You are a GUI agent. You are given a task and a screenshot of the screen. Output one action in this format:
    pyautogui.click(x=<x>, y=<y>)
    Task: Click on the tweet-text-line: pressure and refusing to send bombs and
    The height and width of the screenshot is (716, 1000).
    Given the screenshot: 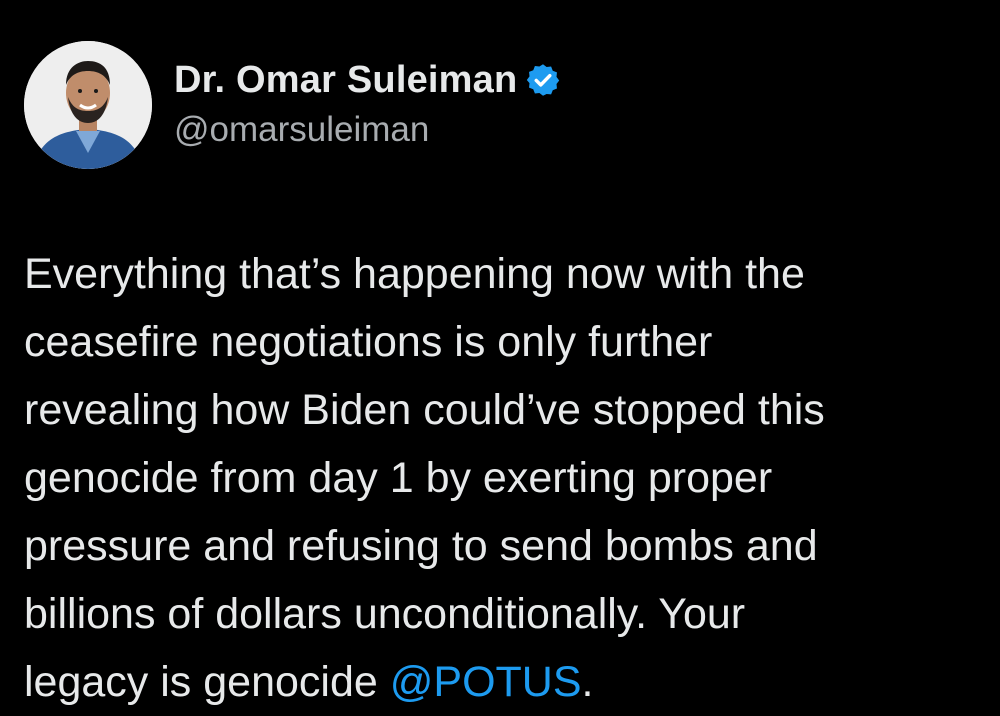 What is the action you would take?
    pyautogui.click(x=421, y=546)
    